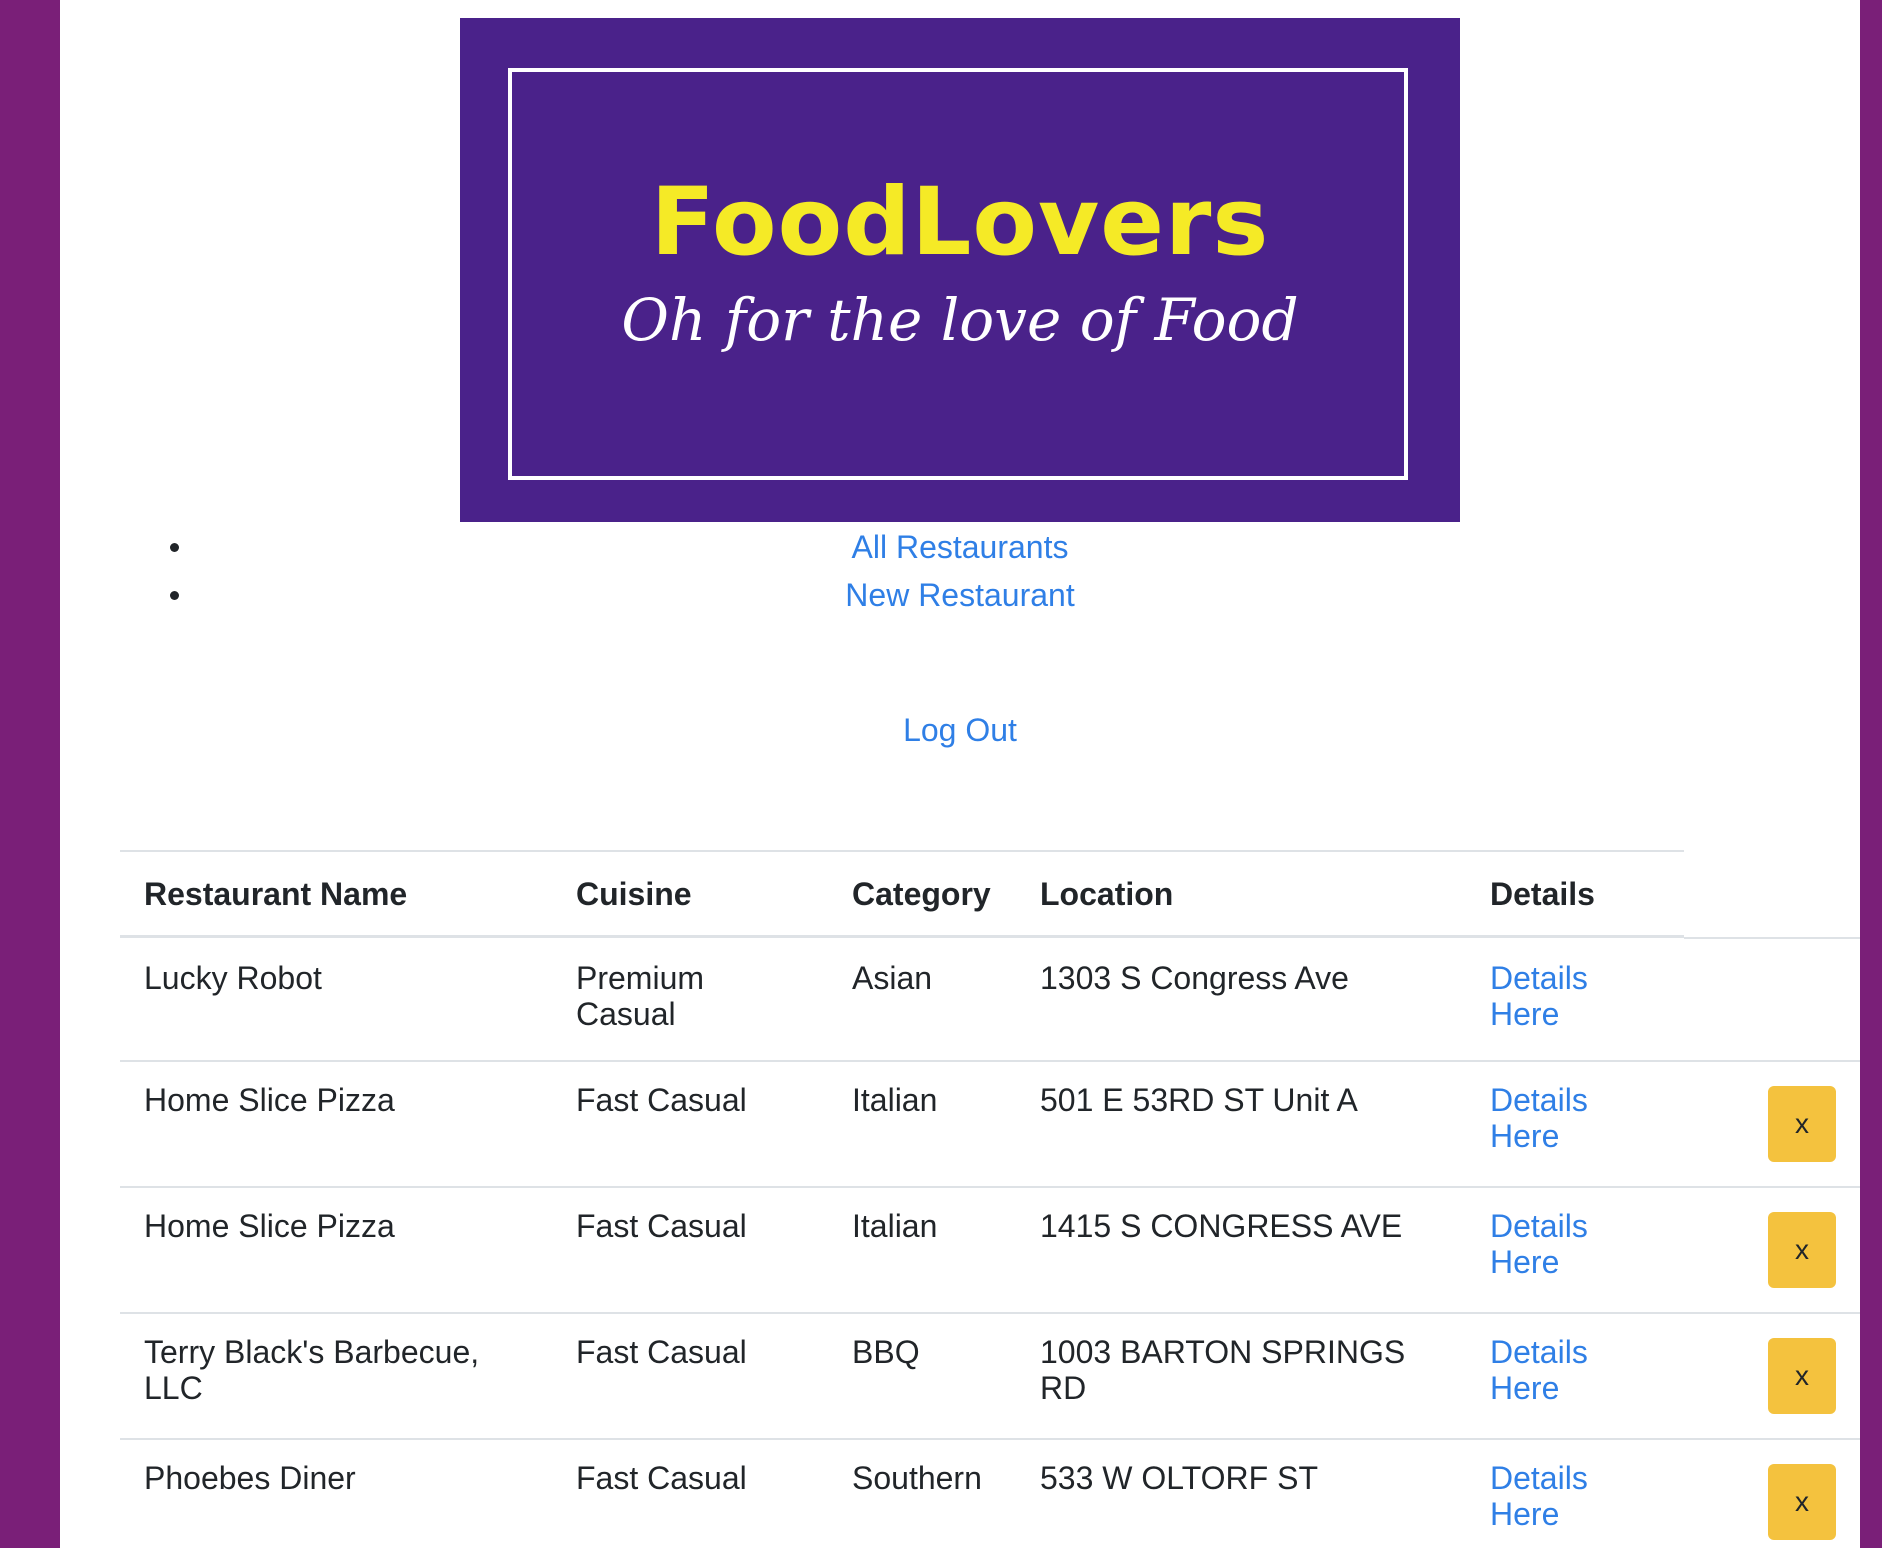 The height and width of the screenshot is (1548, 1882). Describe the element at coordinates (312, 1370) in the screenshot. I see `cell-name: Terry Black's Barbecue, LLC` at that location.